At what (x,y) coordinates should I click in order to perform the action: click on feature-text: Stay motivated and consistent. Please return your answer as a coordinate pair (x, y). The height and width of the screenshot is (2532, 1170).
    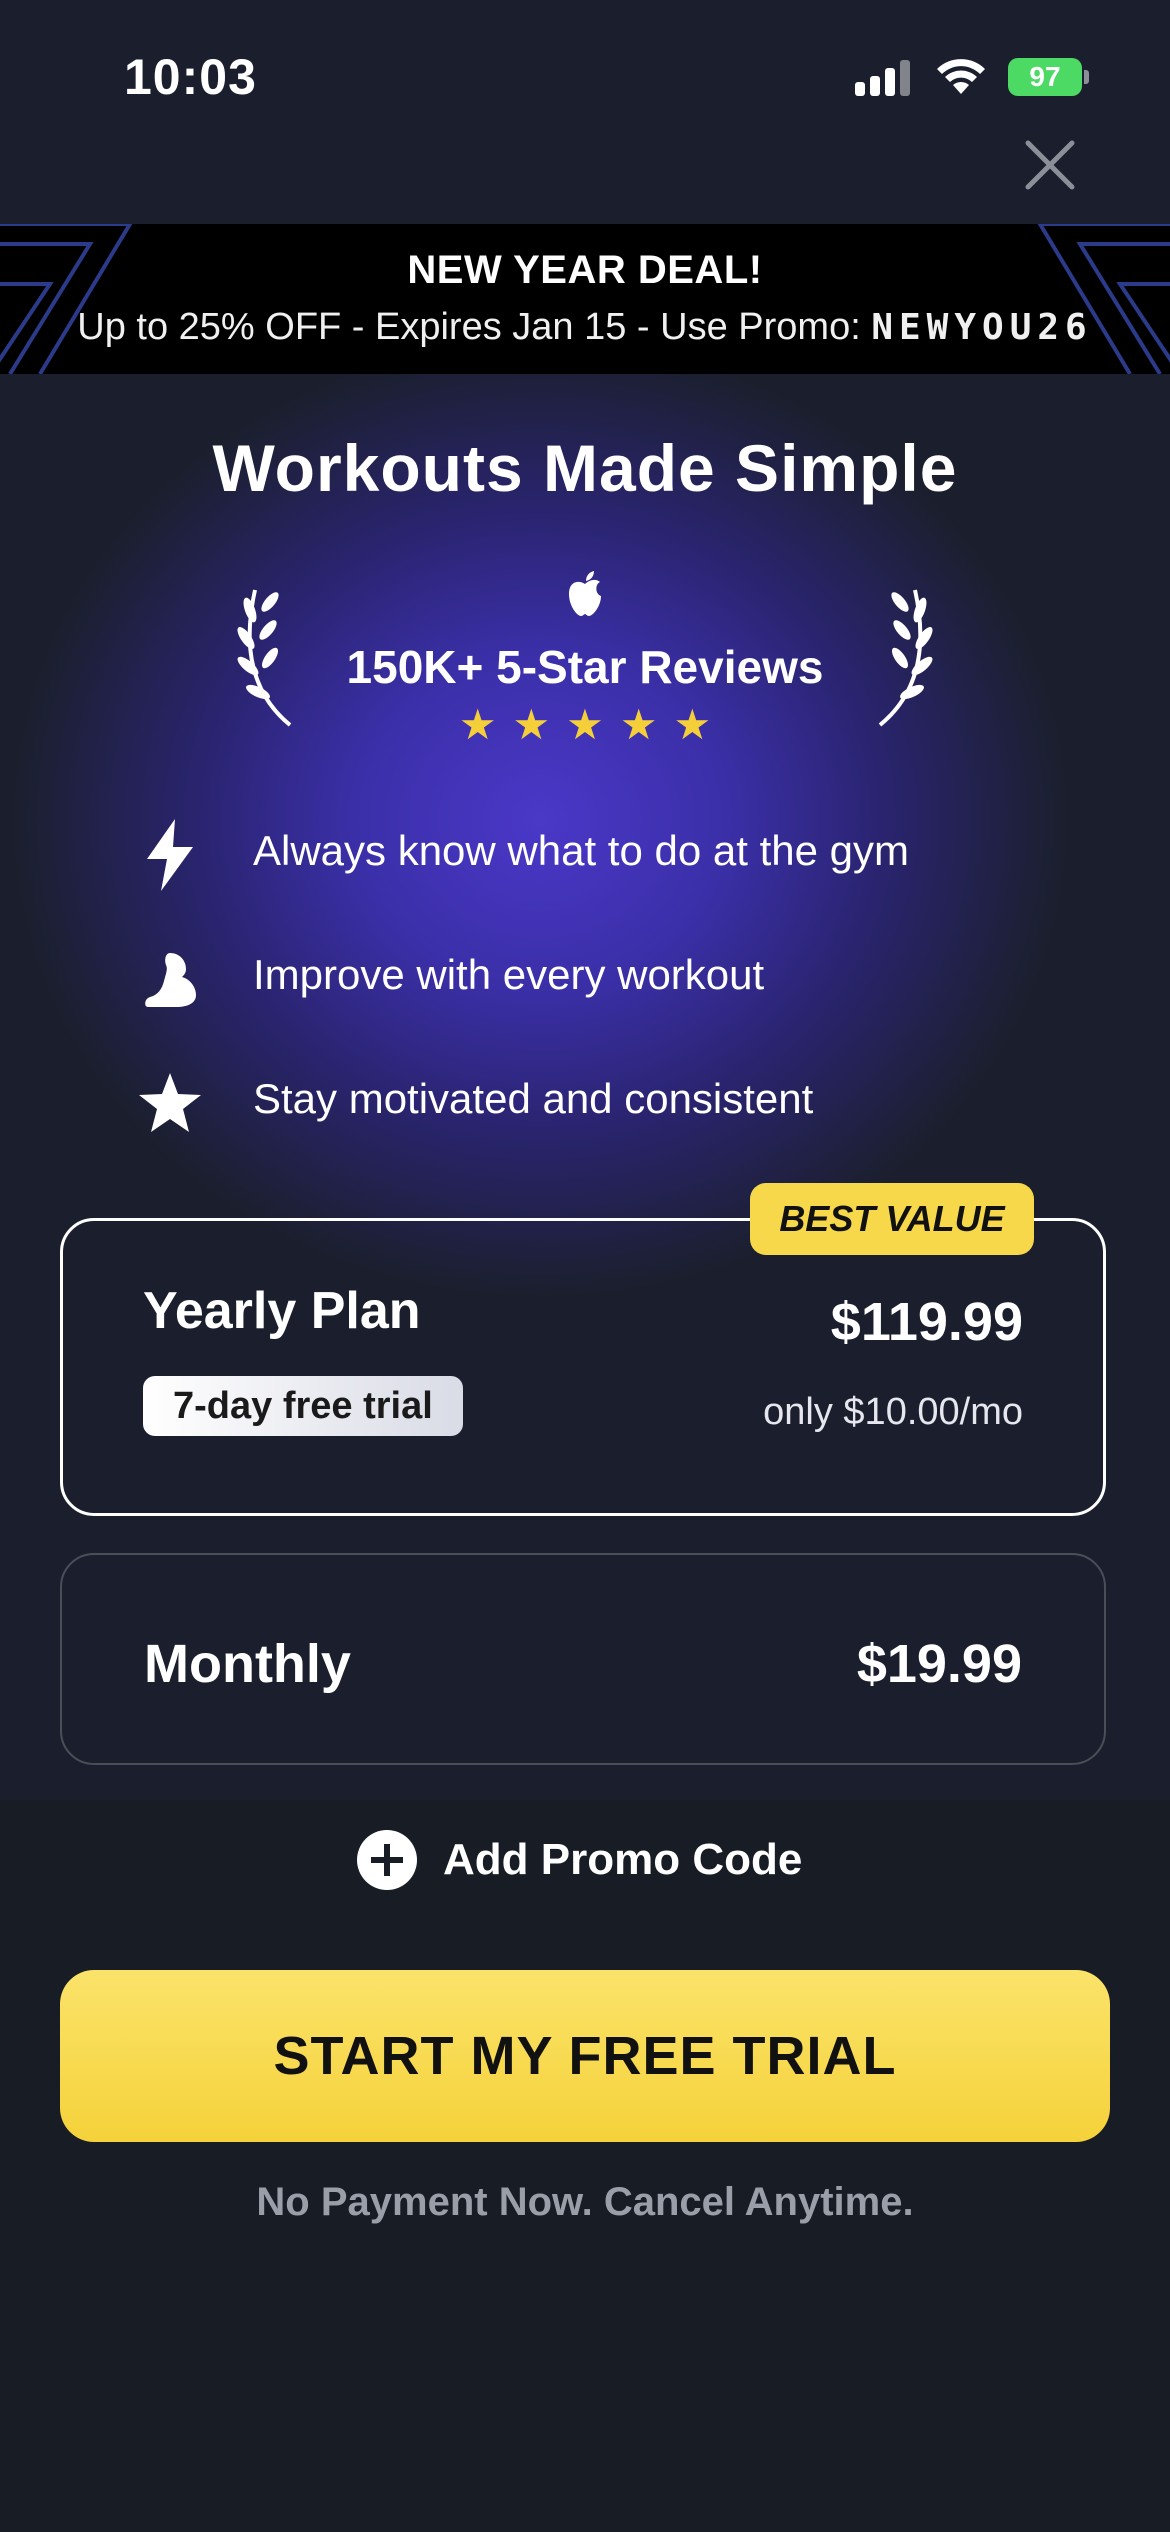
    Looking at the image, I should click on (533, 1098).